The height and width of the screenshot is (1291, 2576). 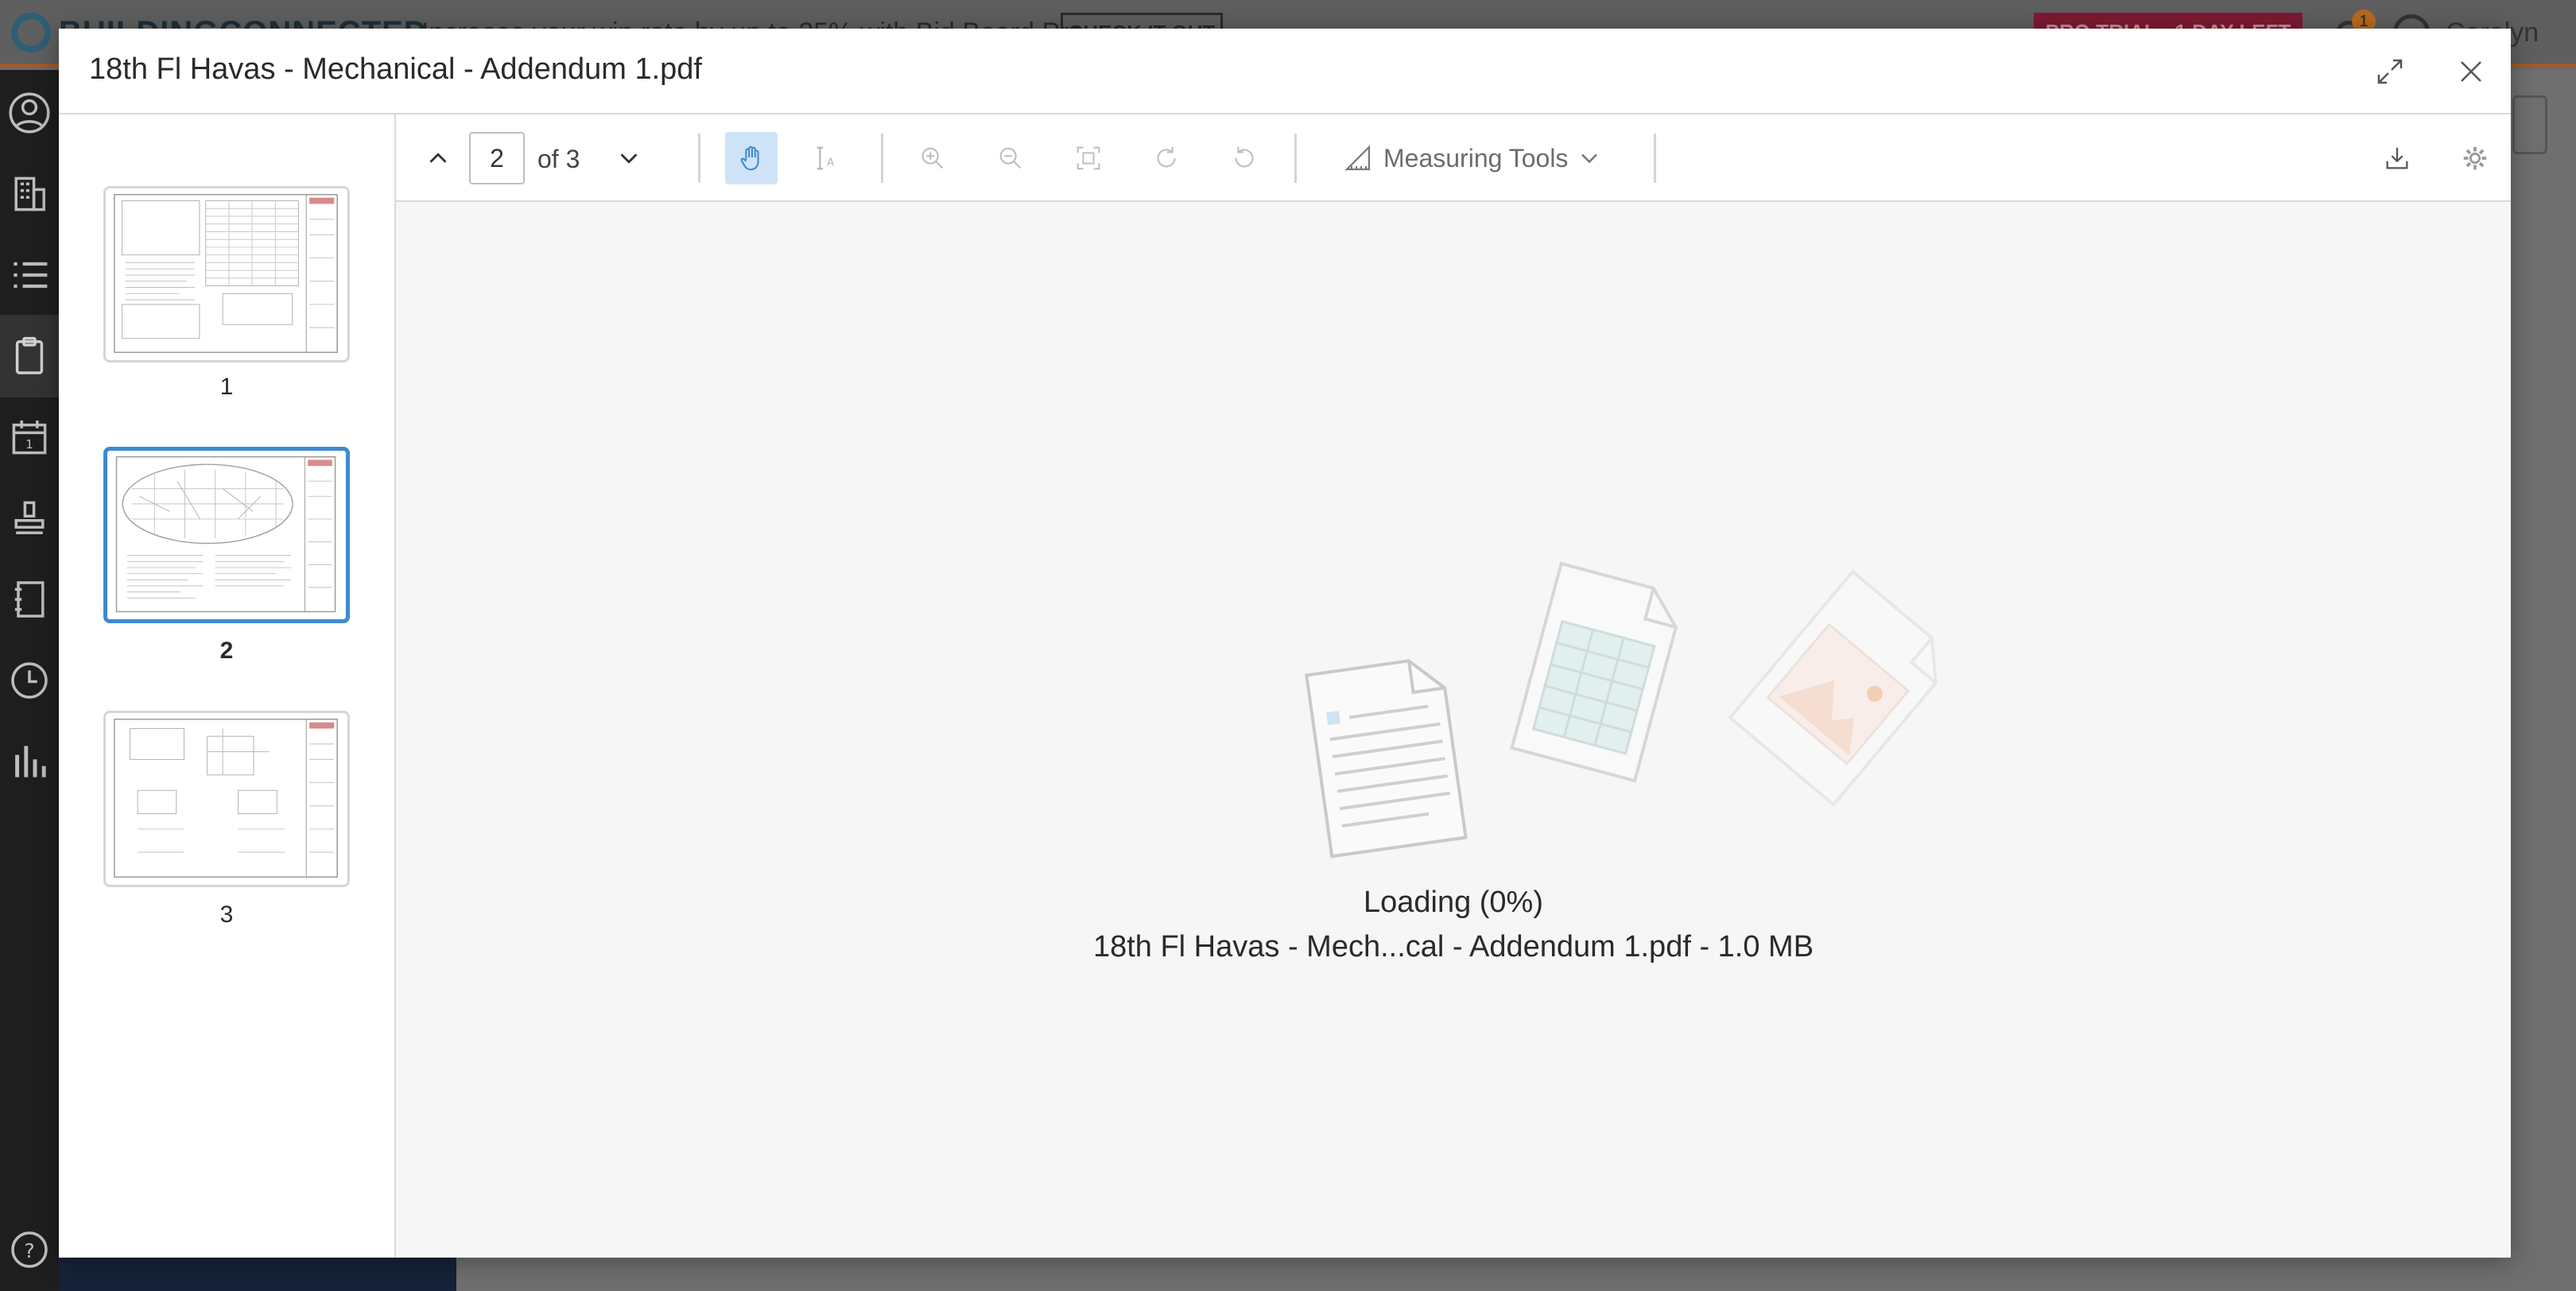 What do you see at coordinates (497, 158) in the screenshot?
I see `page-number-input` at bounding box center [497, 158].